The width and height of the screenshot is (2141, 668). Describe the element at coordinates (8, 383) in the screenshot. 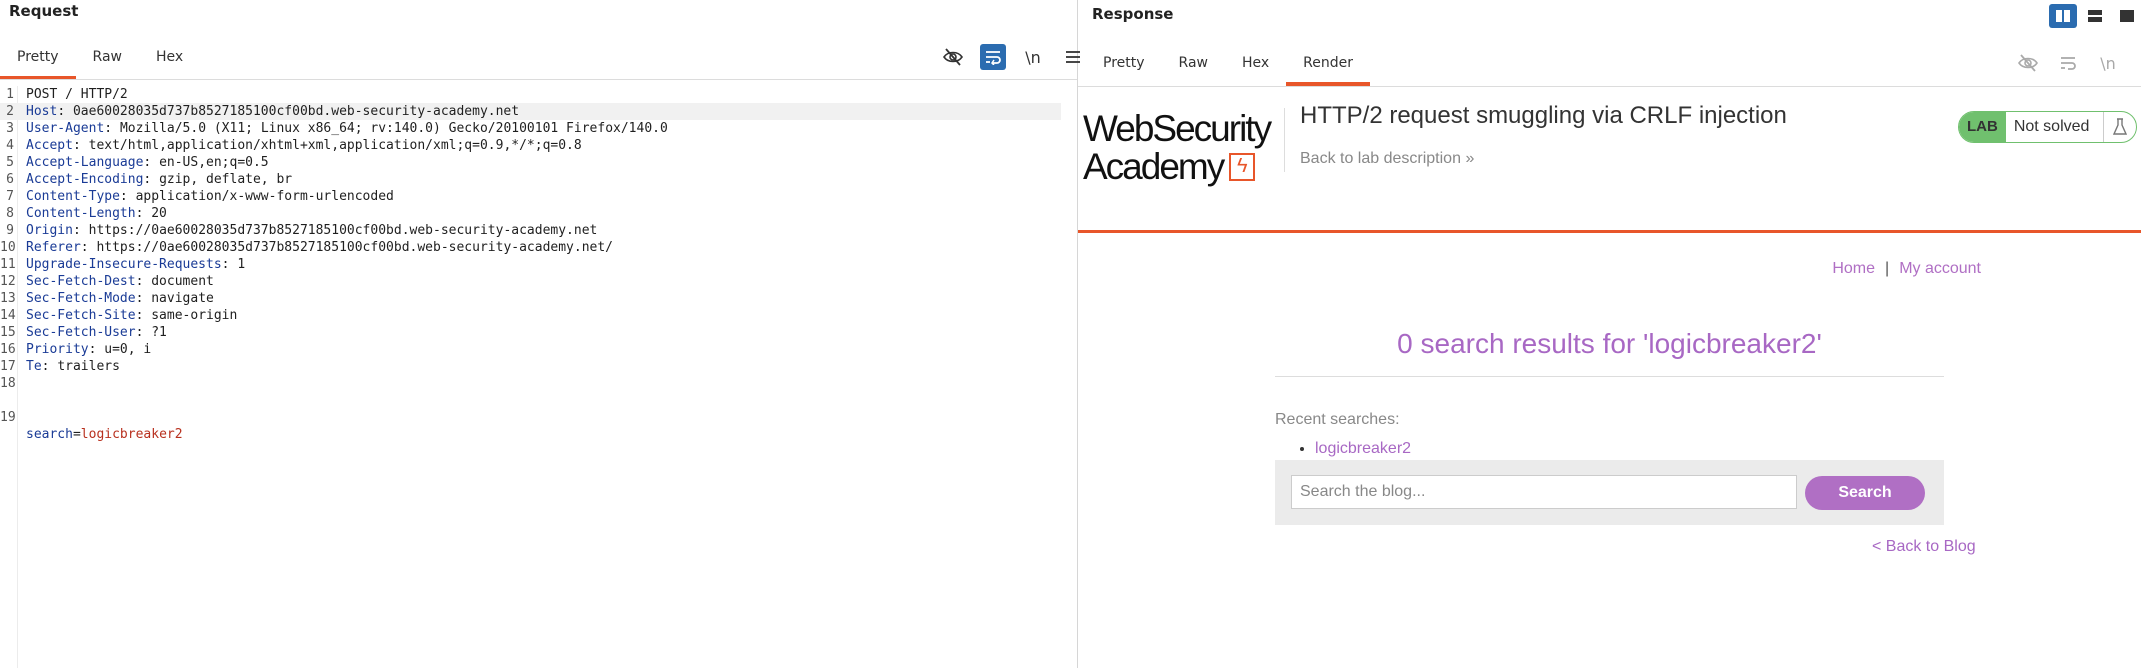

I see `line-number: 18` at that location.